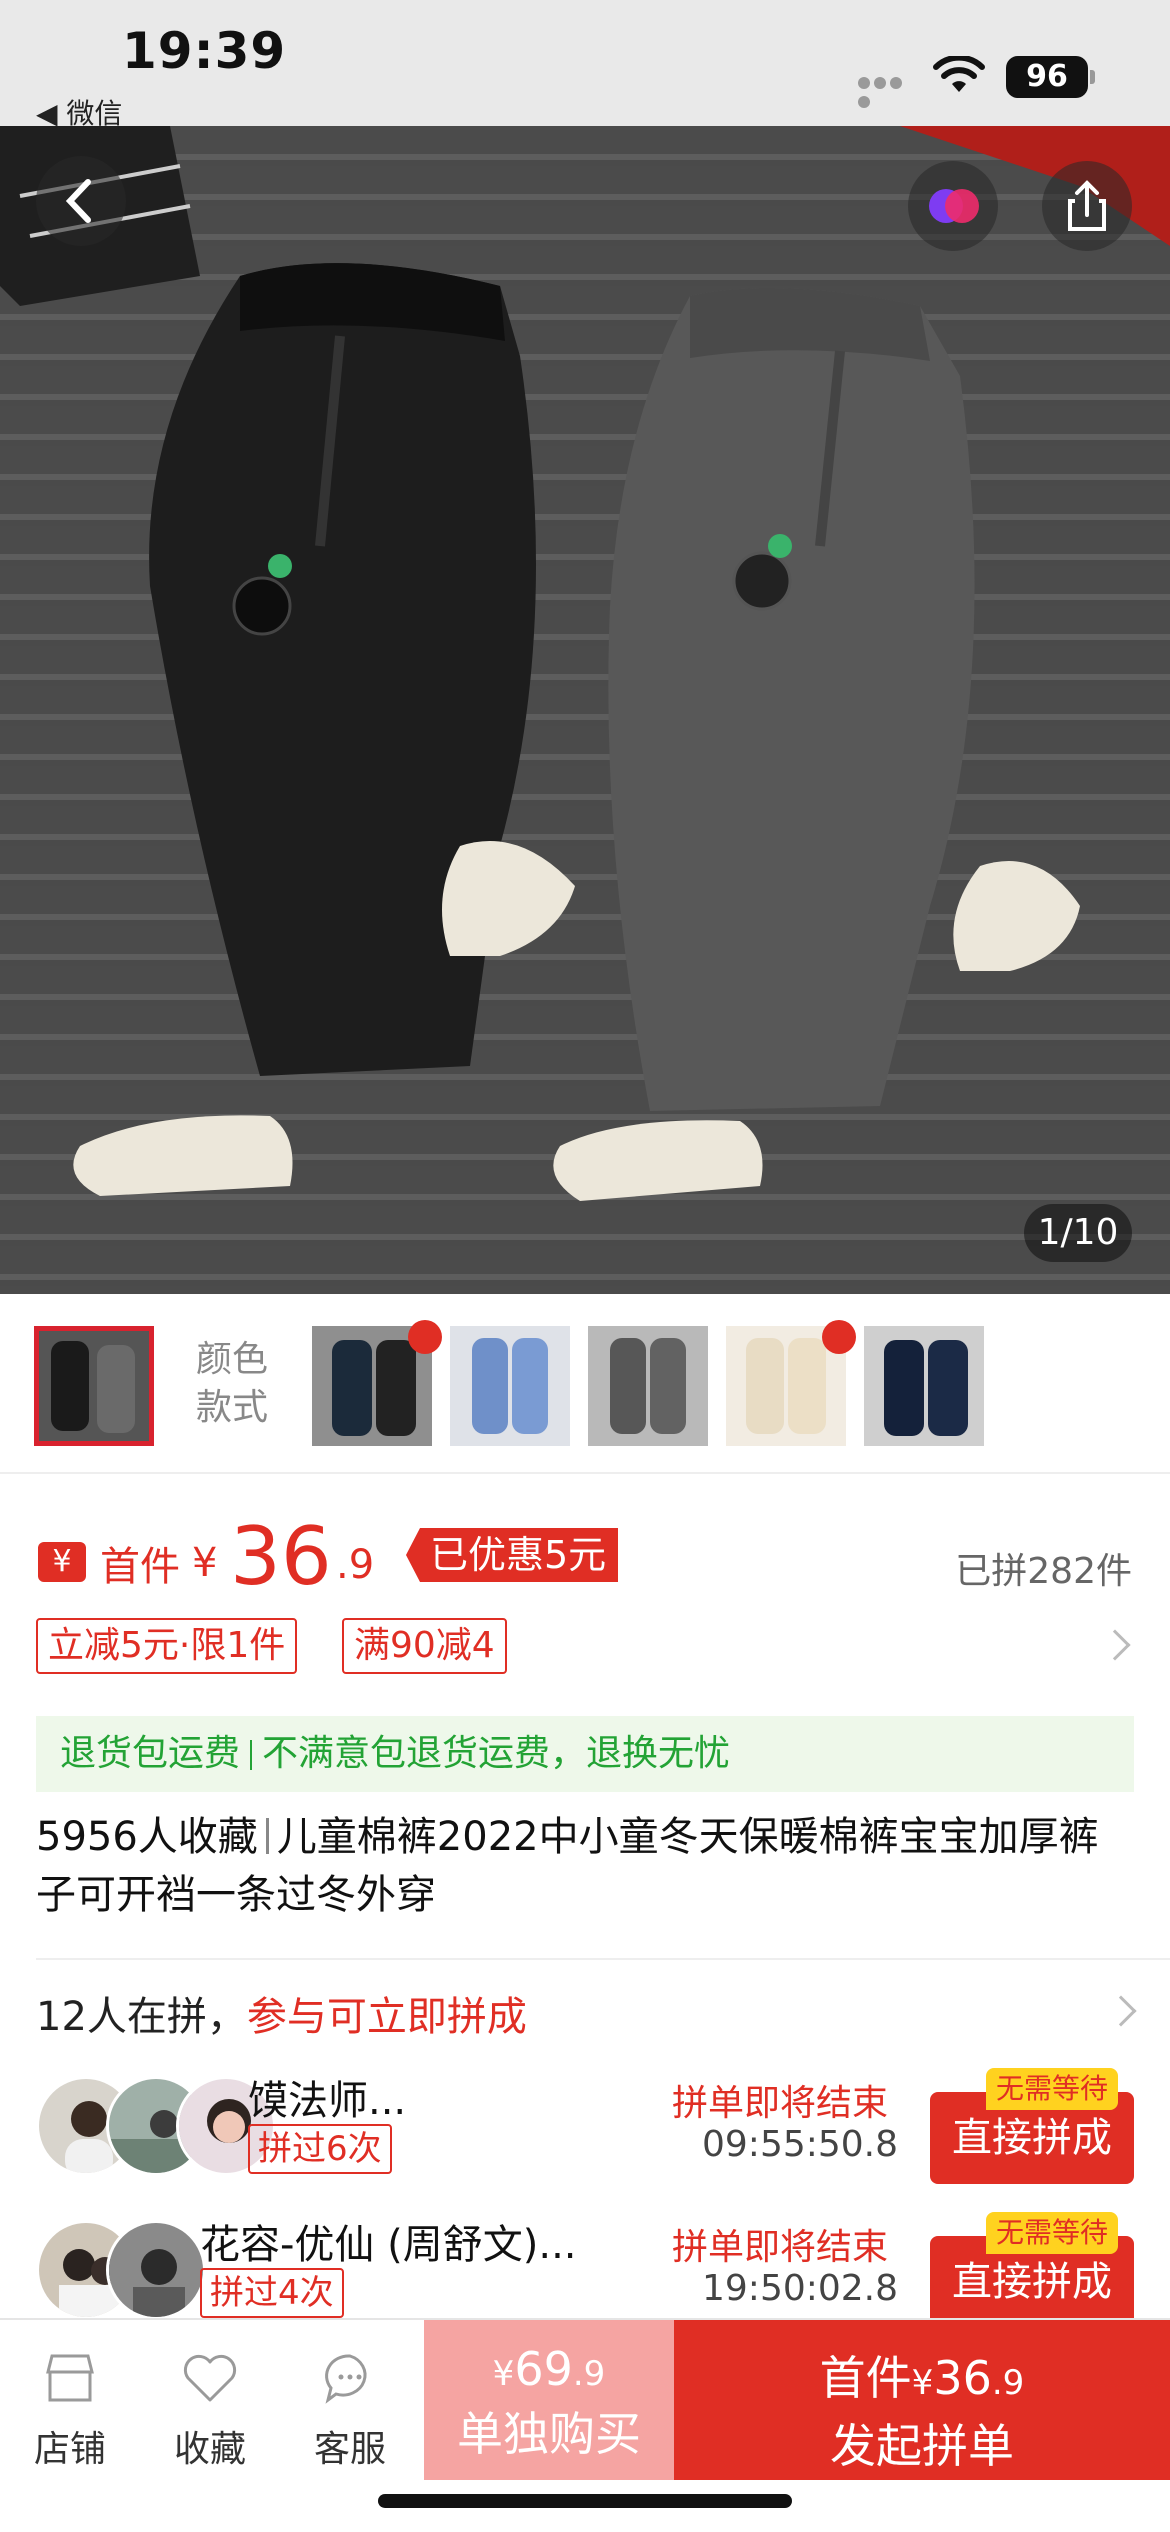  What do you see at coordinates (79, 112) in the screenshot?
I see `back-to-app-link: ◀ 微信` at bounding box center [79, 112].